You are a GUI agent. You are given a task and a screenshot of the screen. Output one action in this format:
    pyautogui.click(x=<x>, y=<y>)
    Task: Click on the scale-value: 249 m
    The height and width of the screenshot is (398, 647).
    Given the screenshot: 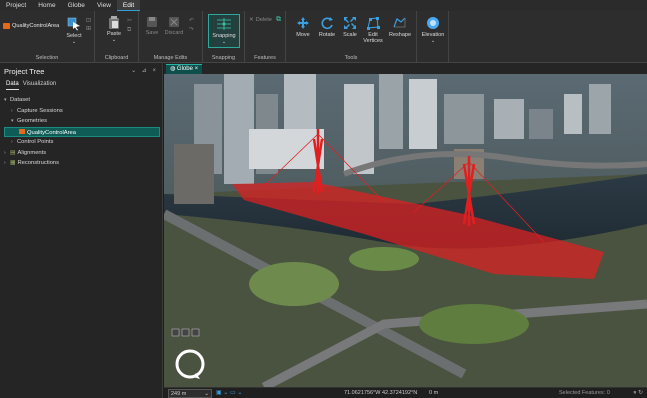 What is the action you would take?
    pyautogui.click(x=179, y=394)
    